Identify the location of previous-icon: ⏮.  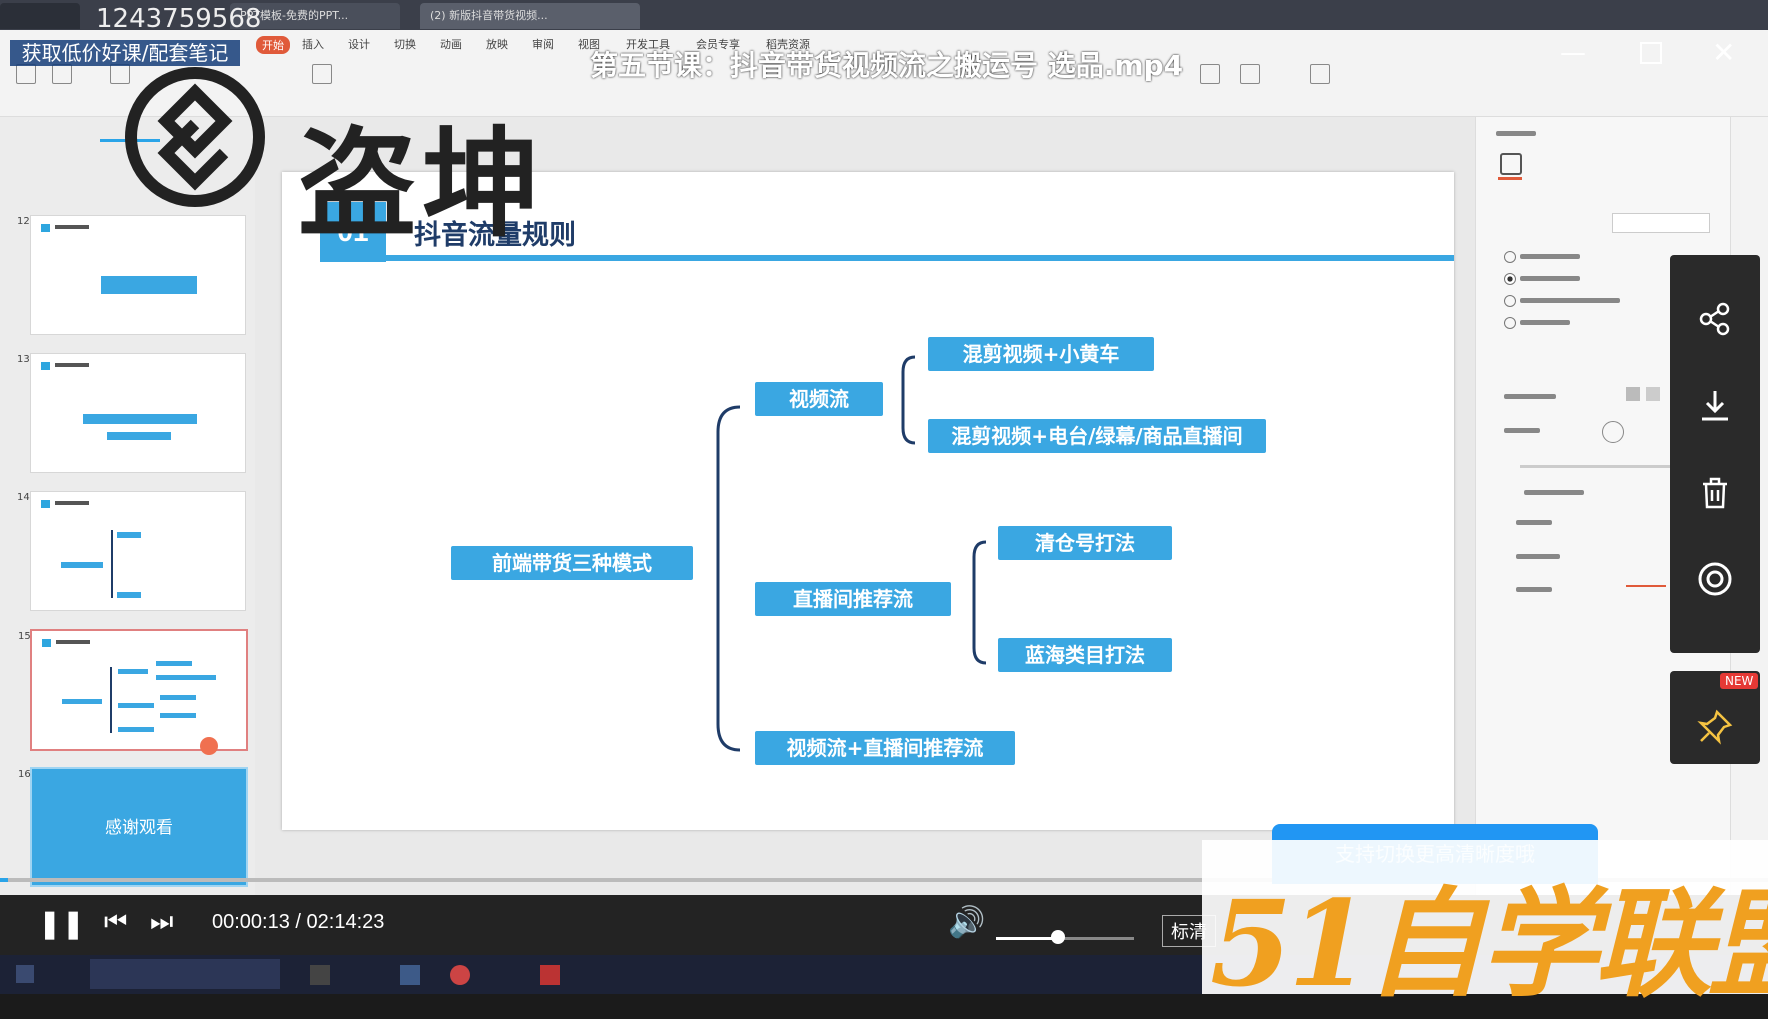
(115, 922).